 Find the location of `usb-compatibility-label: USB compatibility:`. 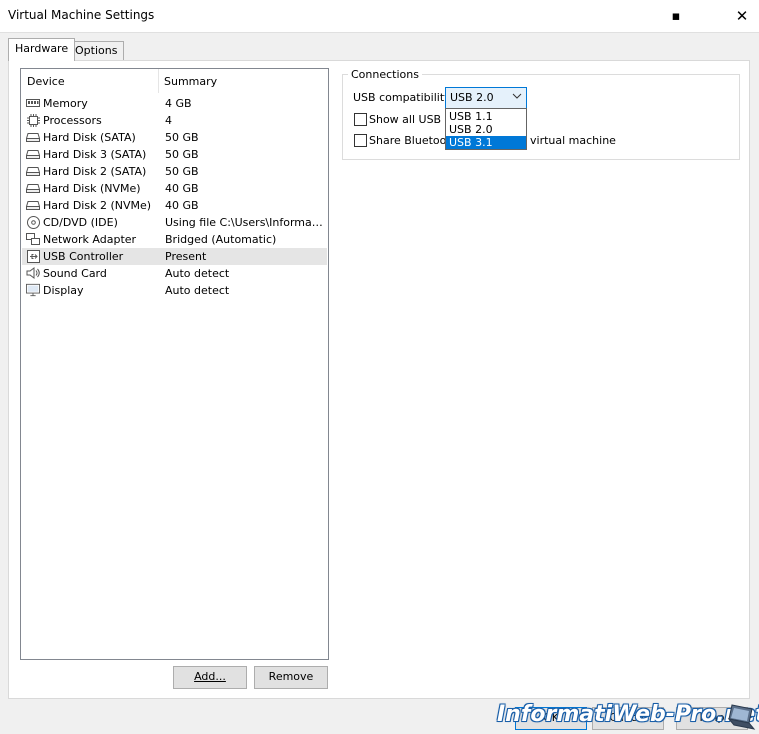

usb-compatibility-label: USB compatibility: is located at coordinates (403, 97).